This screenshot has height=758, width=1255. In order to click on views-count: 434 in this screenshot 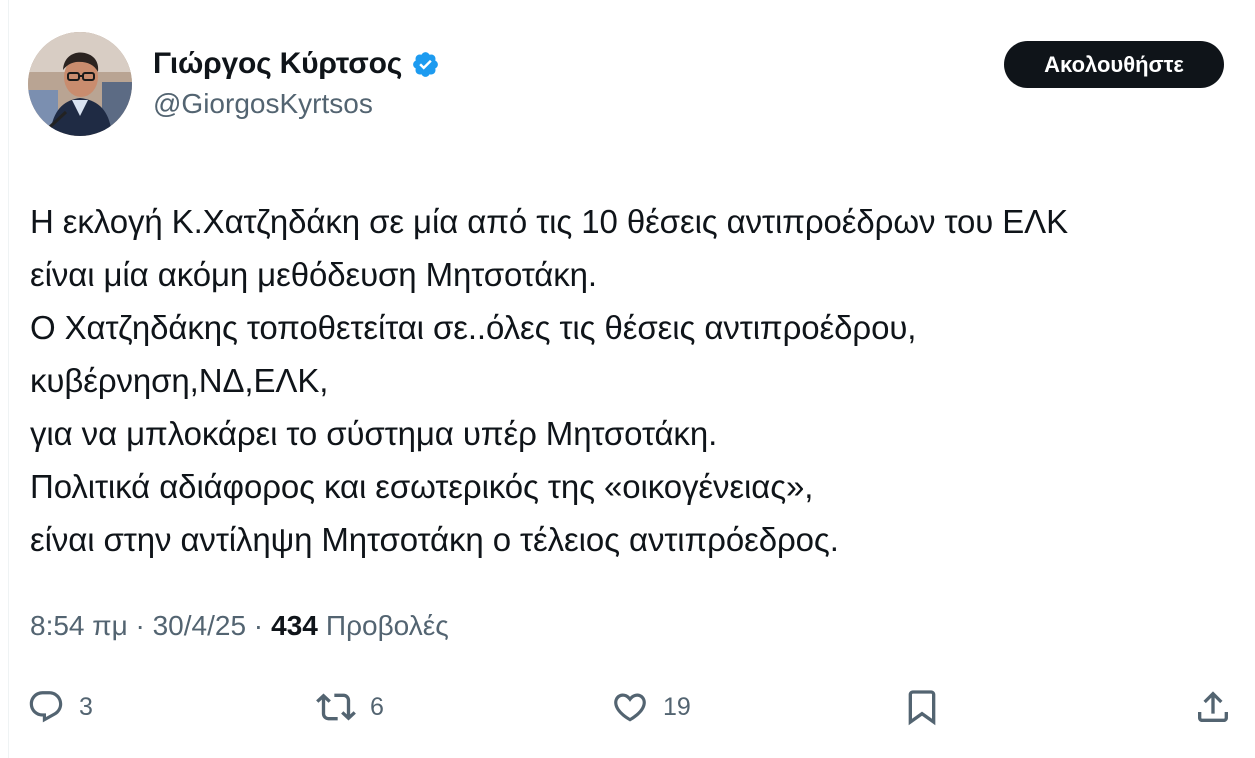, I will do `click(294, 625)`.